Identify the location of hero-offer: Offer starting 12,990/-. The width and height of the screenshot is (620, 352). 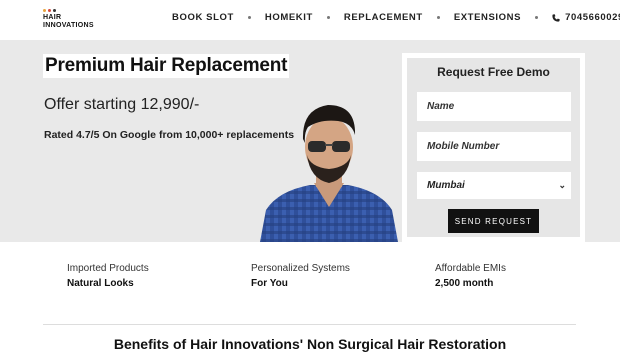
(122, 104).